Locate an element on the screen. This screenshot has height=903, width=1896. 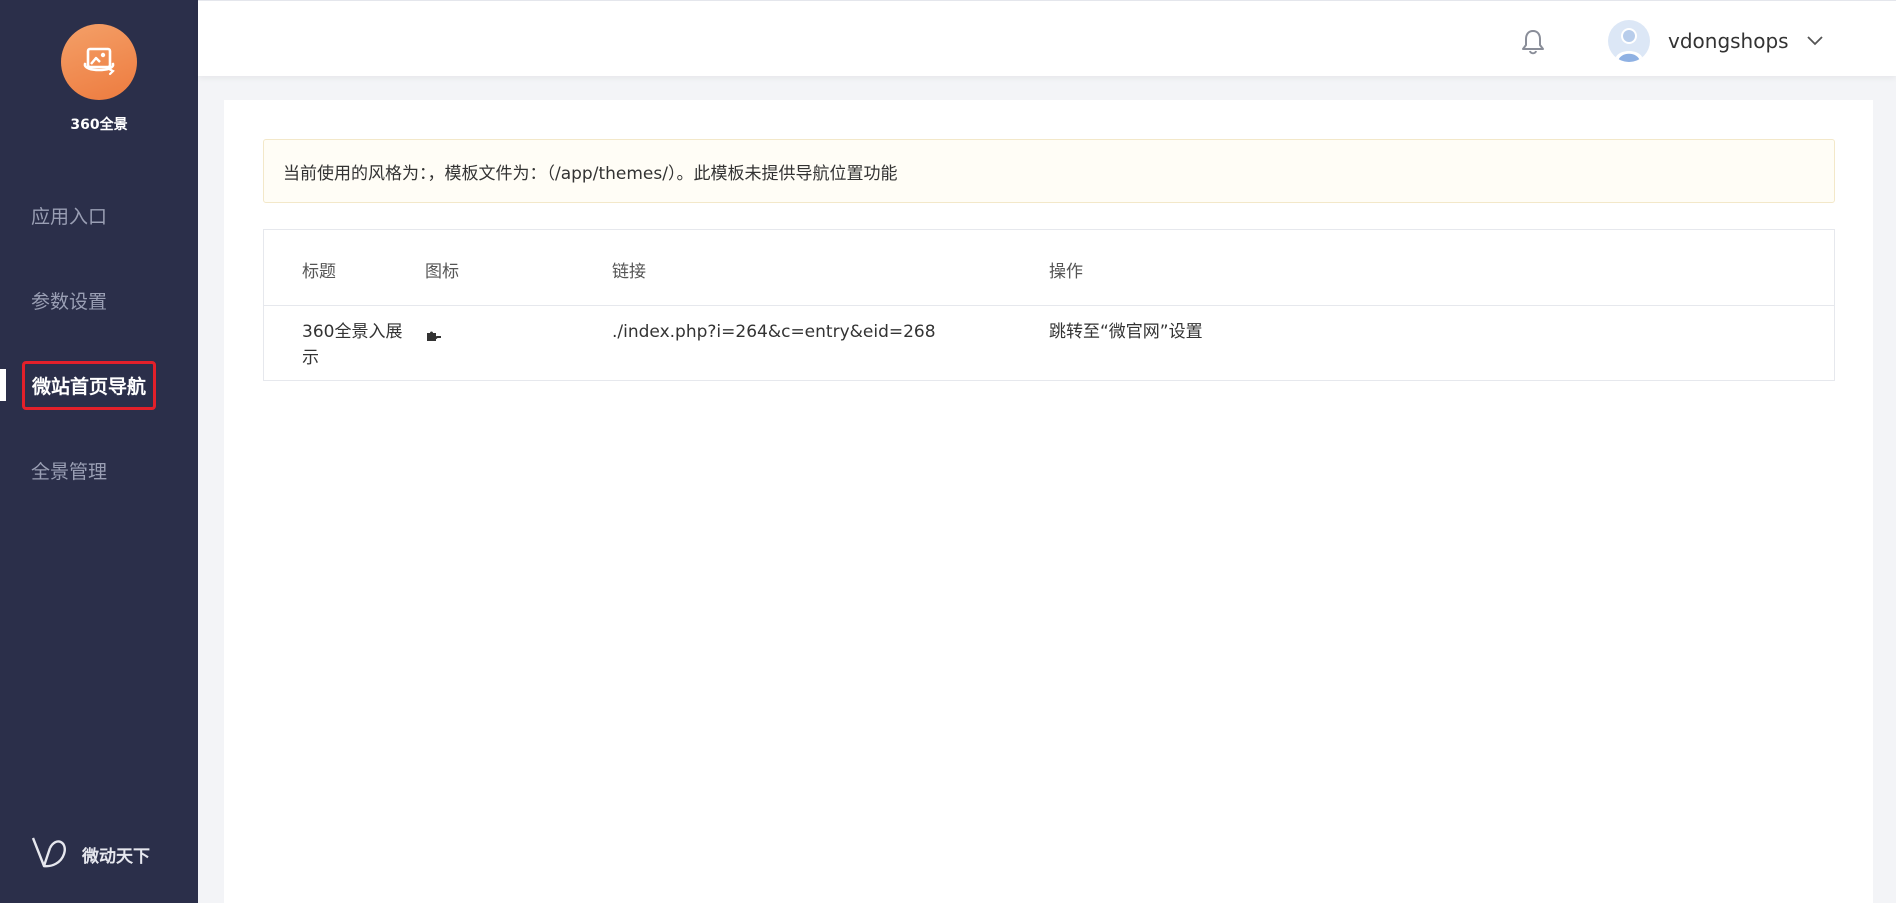
sidebar-item-label: 应用入口 is located at coordinates (69, 216).